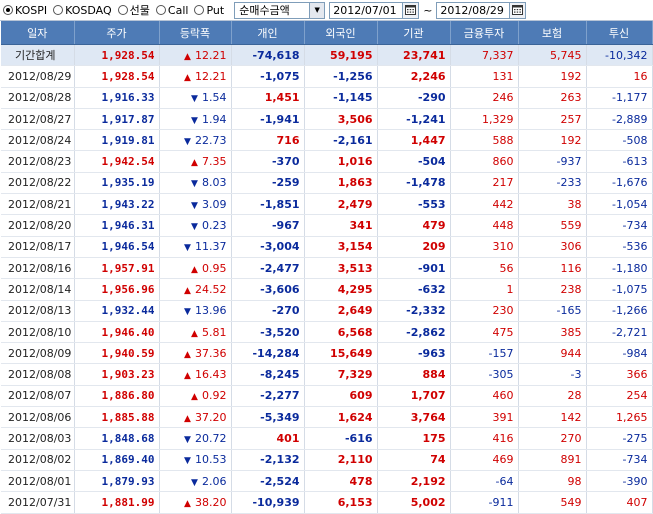 Image resolution: width=653 pixels, height=514 pixels. Describe the element at coordinates (341, 225) in the screenshot. I see `cell-foreign: 341` at that location.